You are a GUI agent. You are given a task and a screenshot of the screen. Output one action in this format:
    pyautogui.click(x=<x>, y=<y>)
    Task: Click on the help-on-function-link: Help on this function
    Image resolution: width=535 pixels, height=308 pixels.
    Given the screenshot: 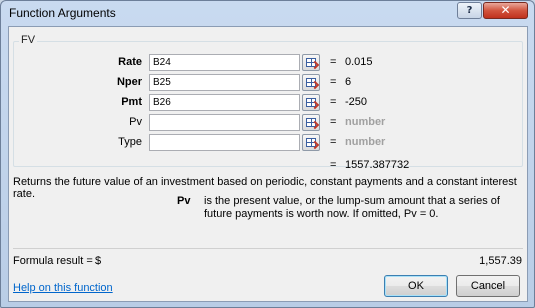 What is the action you would take?
    pyautogui.click(x=63, y=288)
    